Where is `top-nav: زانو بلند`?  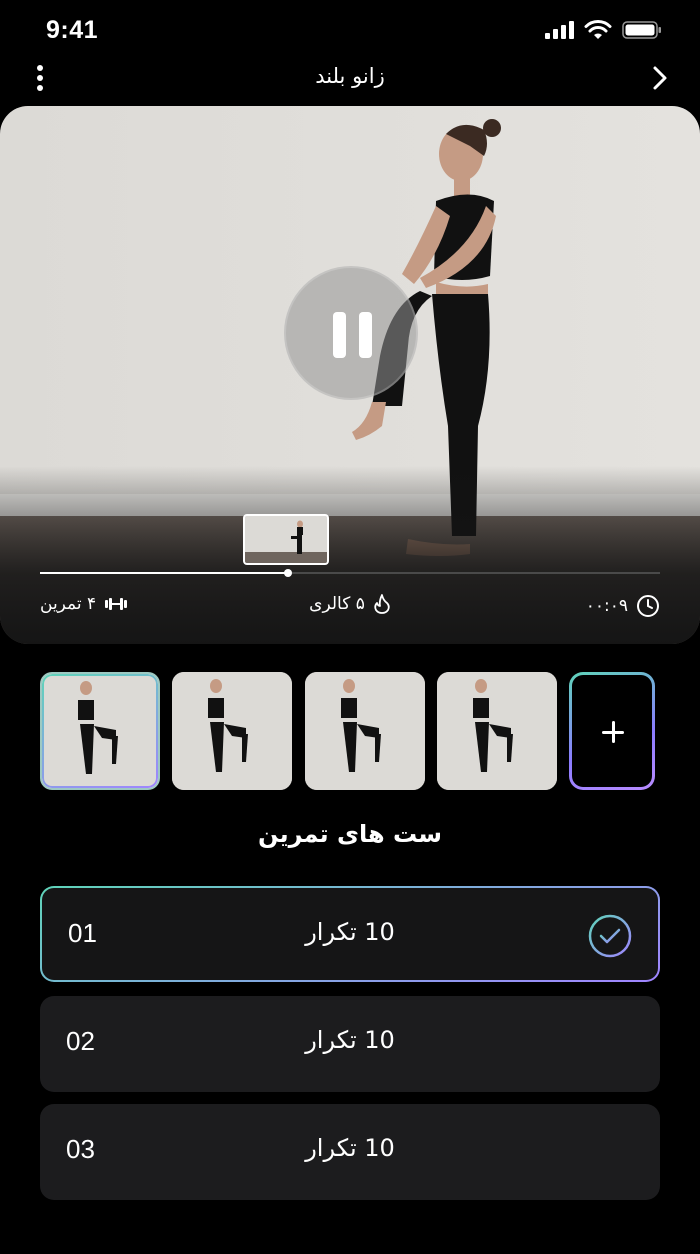 top-nav: زانو بلند is located at coordinates (350, 80).